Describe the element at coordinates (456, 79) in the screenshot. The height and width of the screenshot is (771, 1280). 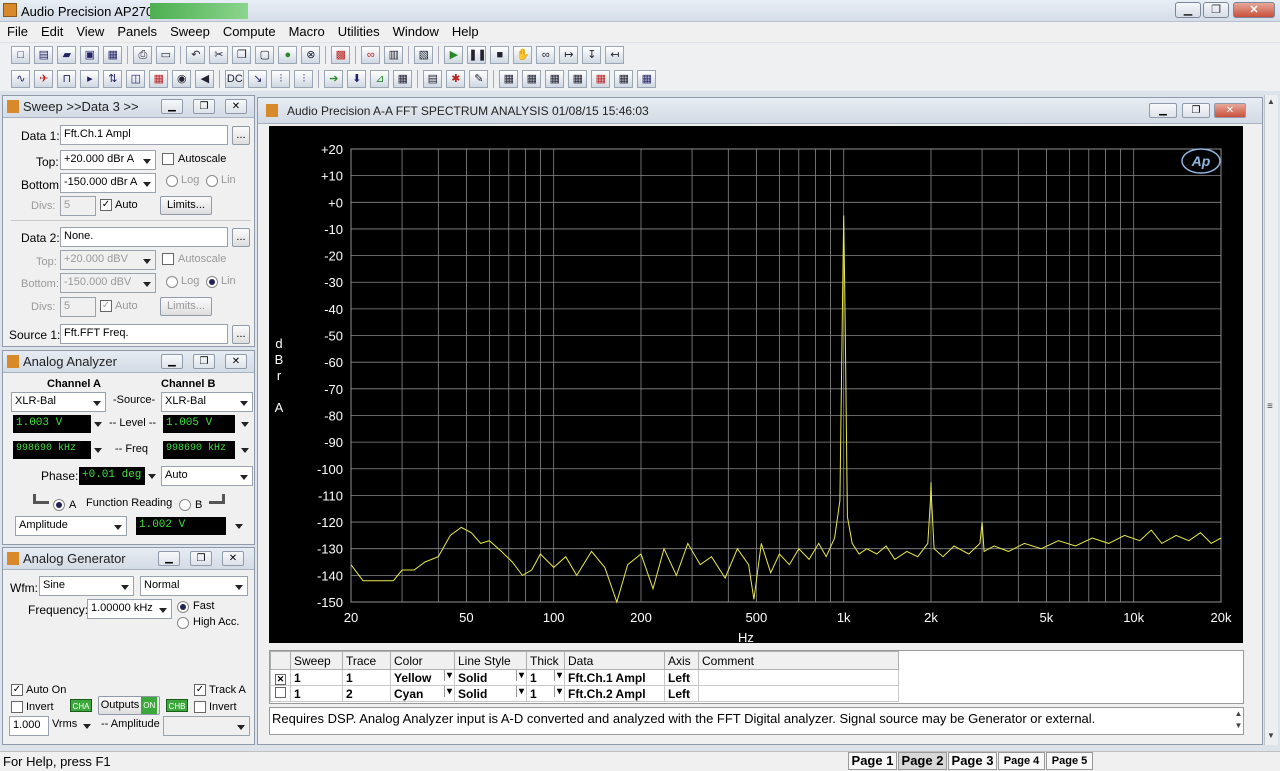
I see `bug-icon: ✱` at that location.